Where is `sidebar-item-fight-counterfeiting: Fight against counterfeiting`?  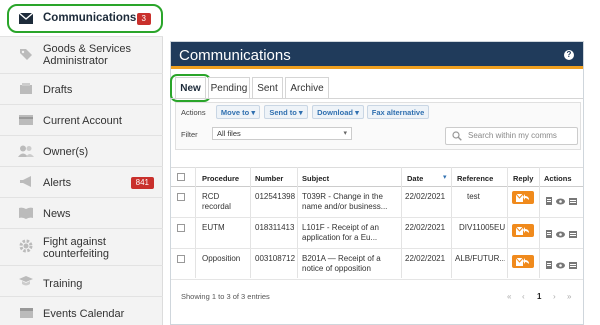
sidebar-item-fight-counterfeiting: Fight against counterfeiting is located at coordinates (81, 247).